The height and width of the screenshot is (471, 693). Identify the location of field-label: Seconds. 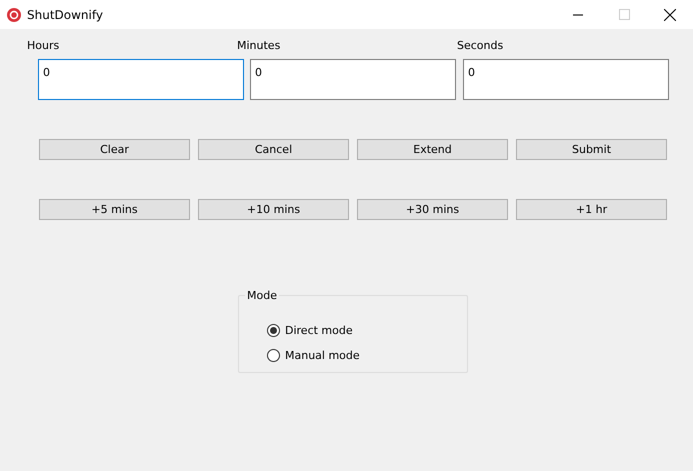
(480, 46).